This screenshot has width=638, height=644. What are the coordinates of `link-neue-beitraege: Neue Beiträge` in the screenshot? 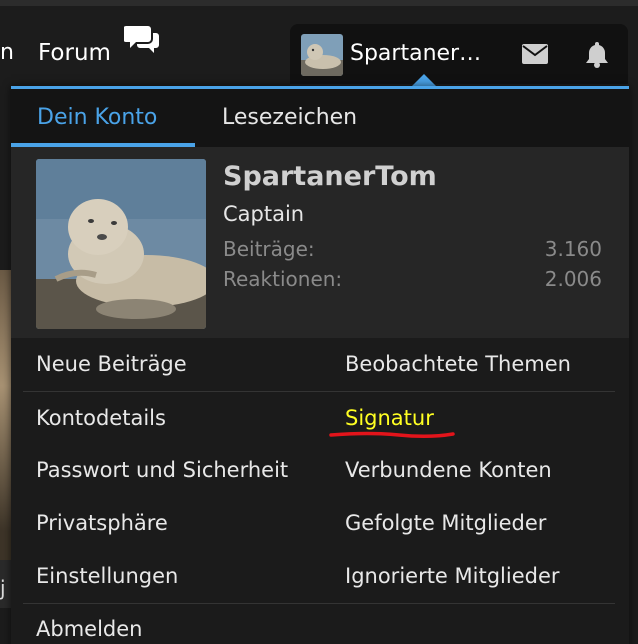 It's located at (111, 364).